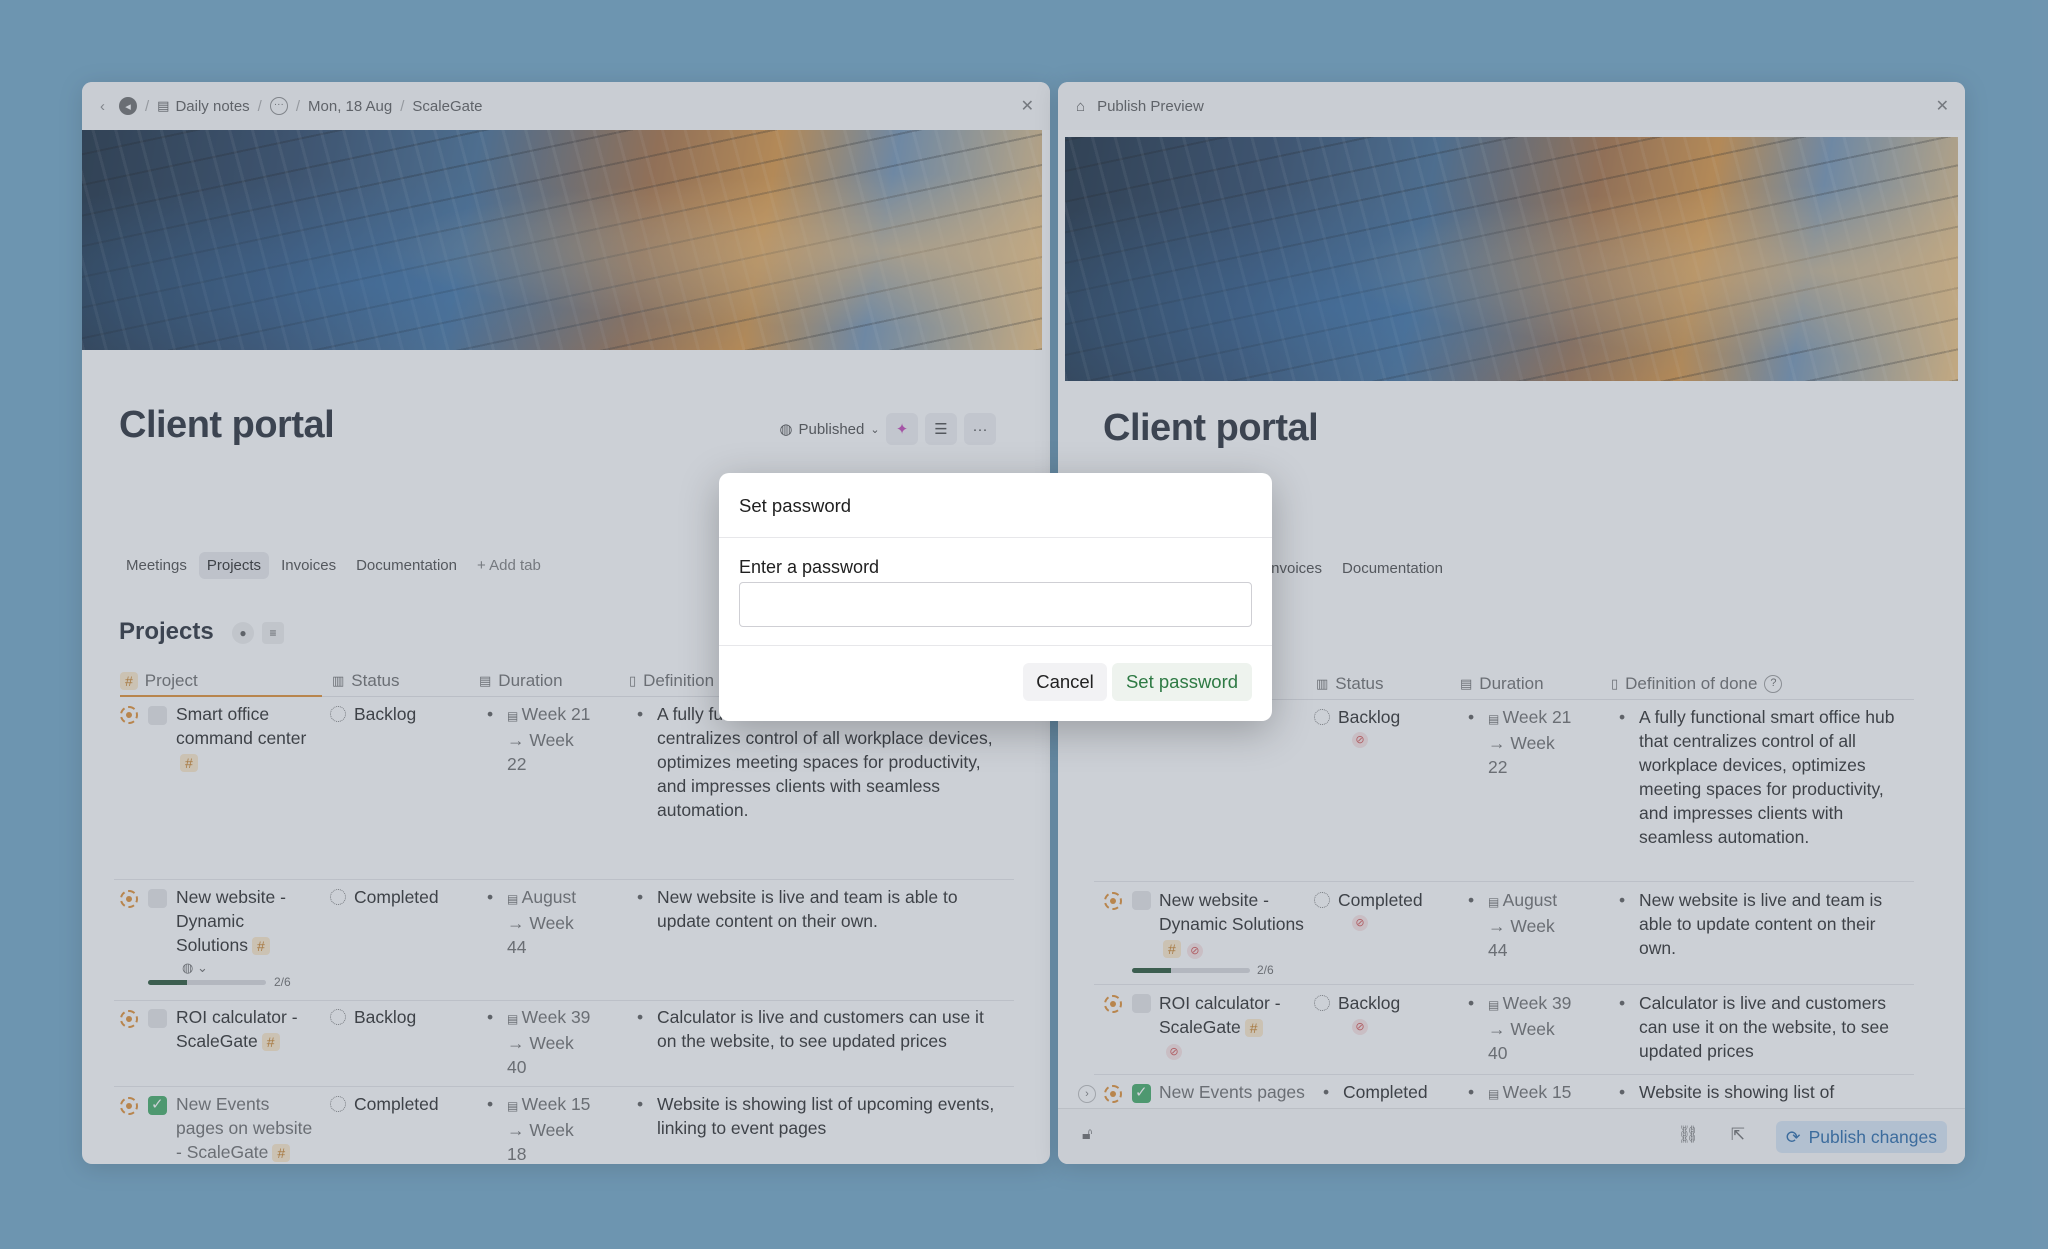 The width and height of the screenshot is (2048, 1249). Describe the element at coordinates (995, 604) in the screenshot. I see `password-input` at that location.